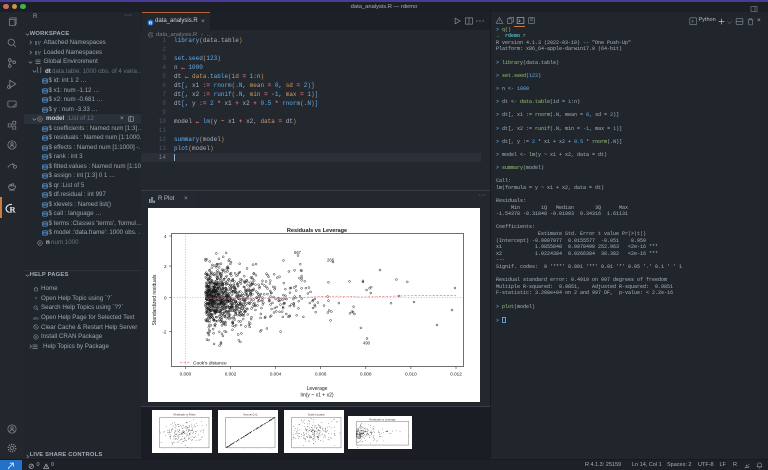 This screenshot has width=768, height=470. What do you see at coordinates (165, 236) in the screenshot?
I see `svg-text: 4` at bounding box center [165, 236].